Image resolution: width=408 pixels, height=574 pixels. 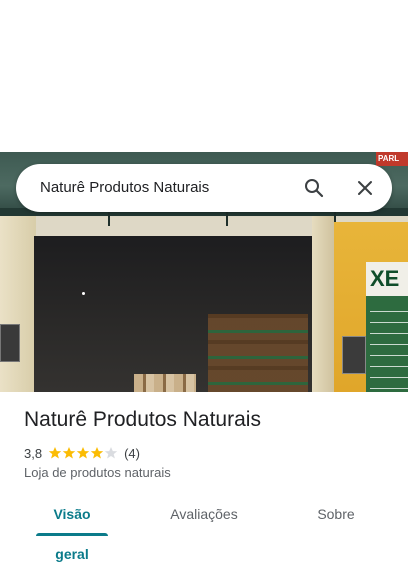 I want to click on search-bar: Naturê Produtos Naturais, so click(x=204, y=188).